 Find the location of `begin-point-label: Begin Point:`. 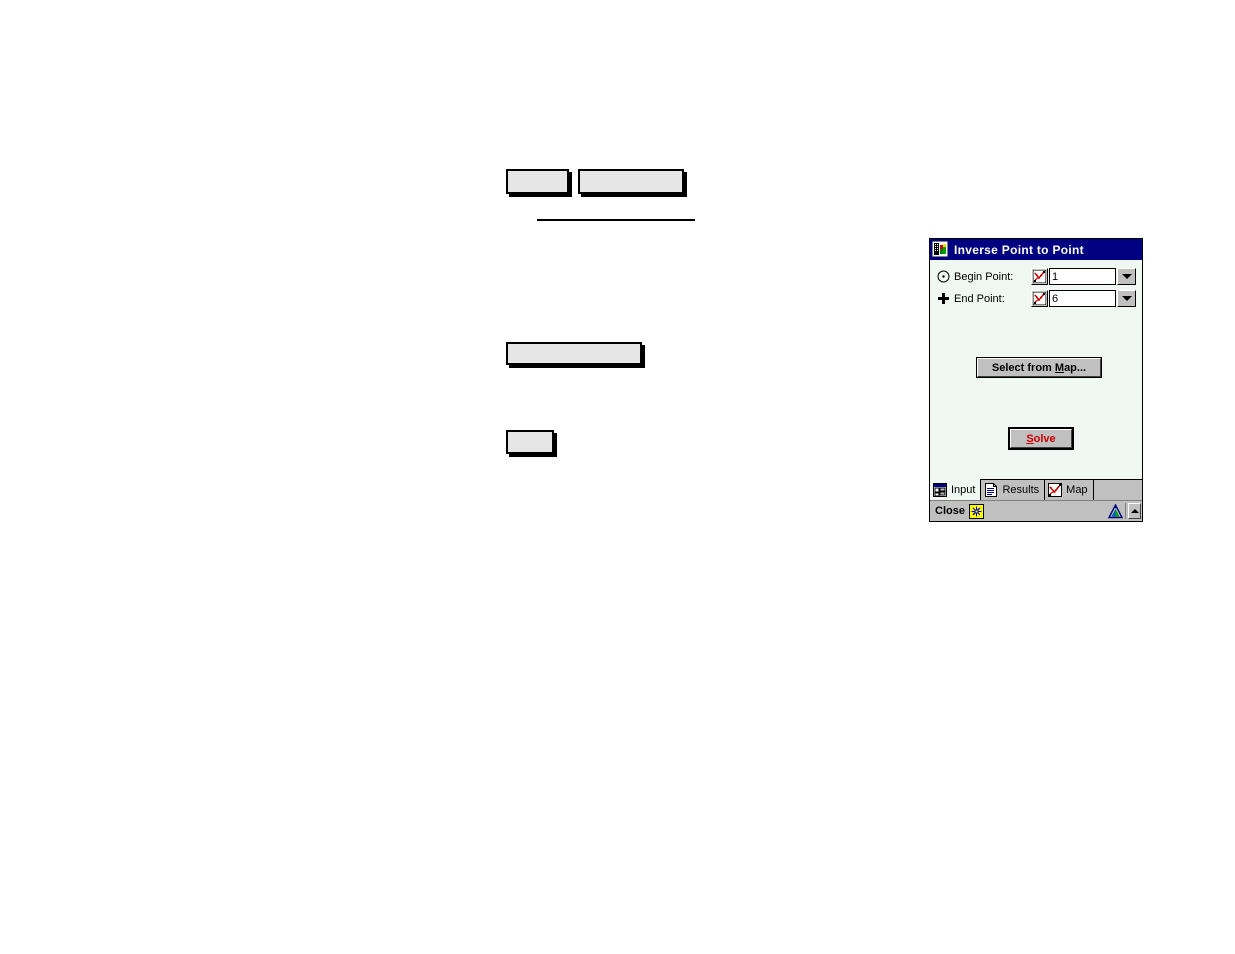

begin-point-label: Begin Point: is located at coordinates (984, 276).